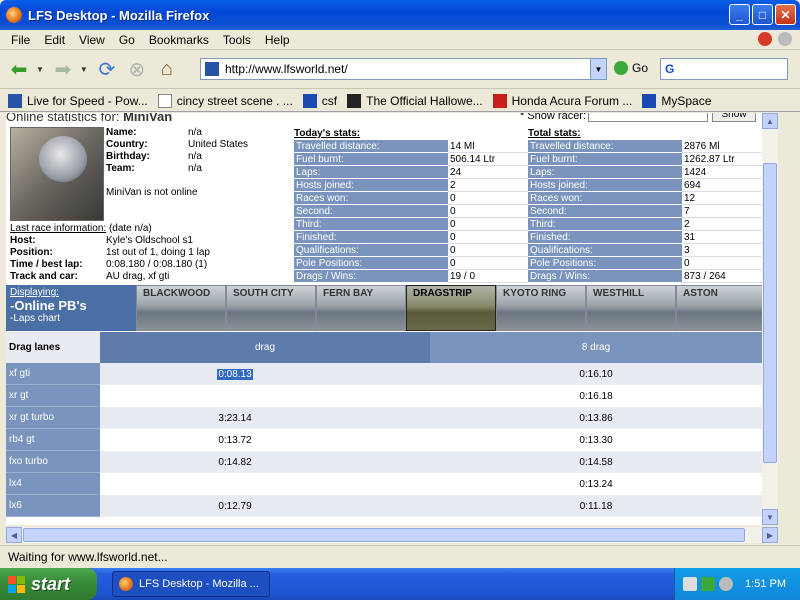 The width and height of the screenshot is (800, 600). I want to click on menu-edit: Edit, so click(54, 40).